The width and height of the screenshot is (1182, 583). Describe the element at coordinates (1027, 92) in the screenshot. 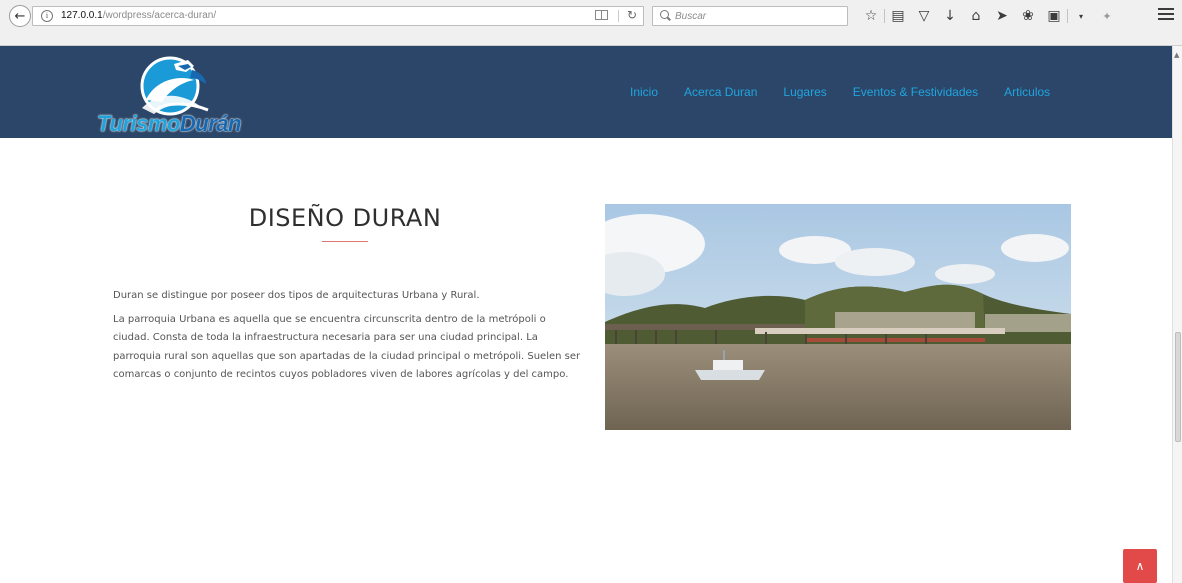

I see `nav-item-articulos: Articulos` at that location.